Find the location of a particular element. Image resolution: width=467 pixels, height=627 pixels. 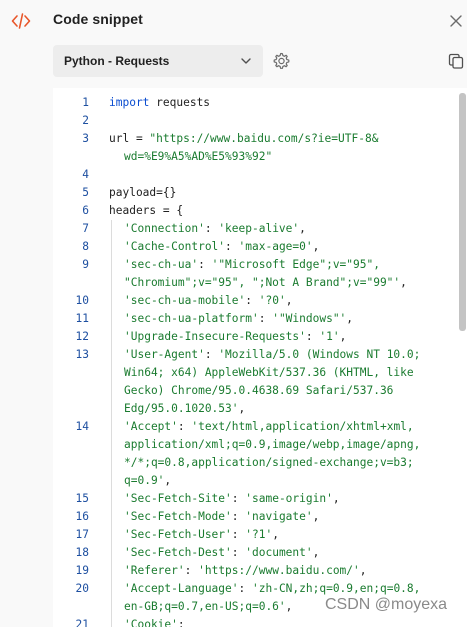

code-string: 'Cookie' is located at coordinates (151, 622).